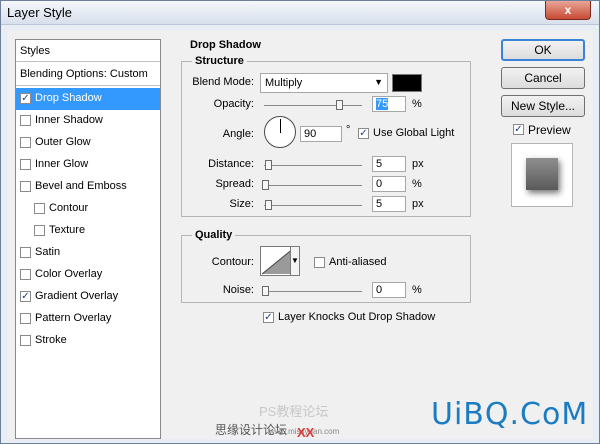 The image size is (600, 444). I want to click on layer-knocks-out-label: Layer Knocks Out Drop Shadow, so click(357, 317).